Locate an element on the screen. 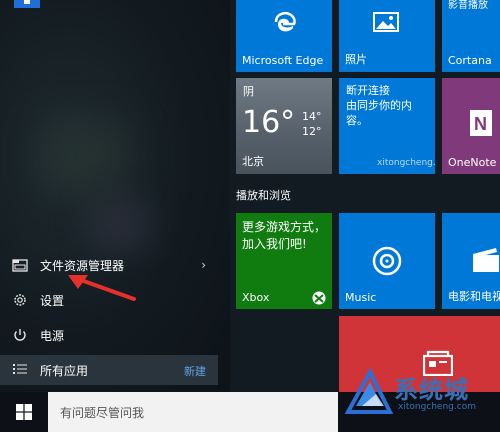 This screenshot has height=432, width=500. start-button is located at coordinates (24, 412).